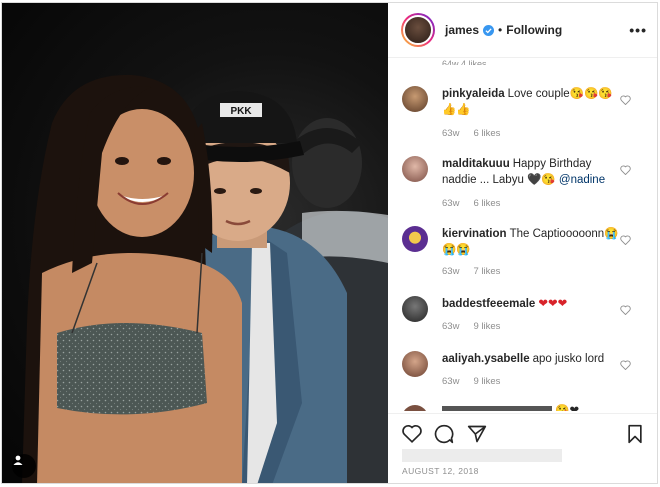  Describe the element at coordinates (241, 111) in the screenshot. I see `svg-text: PKK` at that location.